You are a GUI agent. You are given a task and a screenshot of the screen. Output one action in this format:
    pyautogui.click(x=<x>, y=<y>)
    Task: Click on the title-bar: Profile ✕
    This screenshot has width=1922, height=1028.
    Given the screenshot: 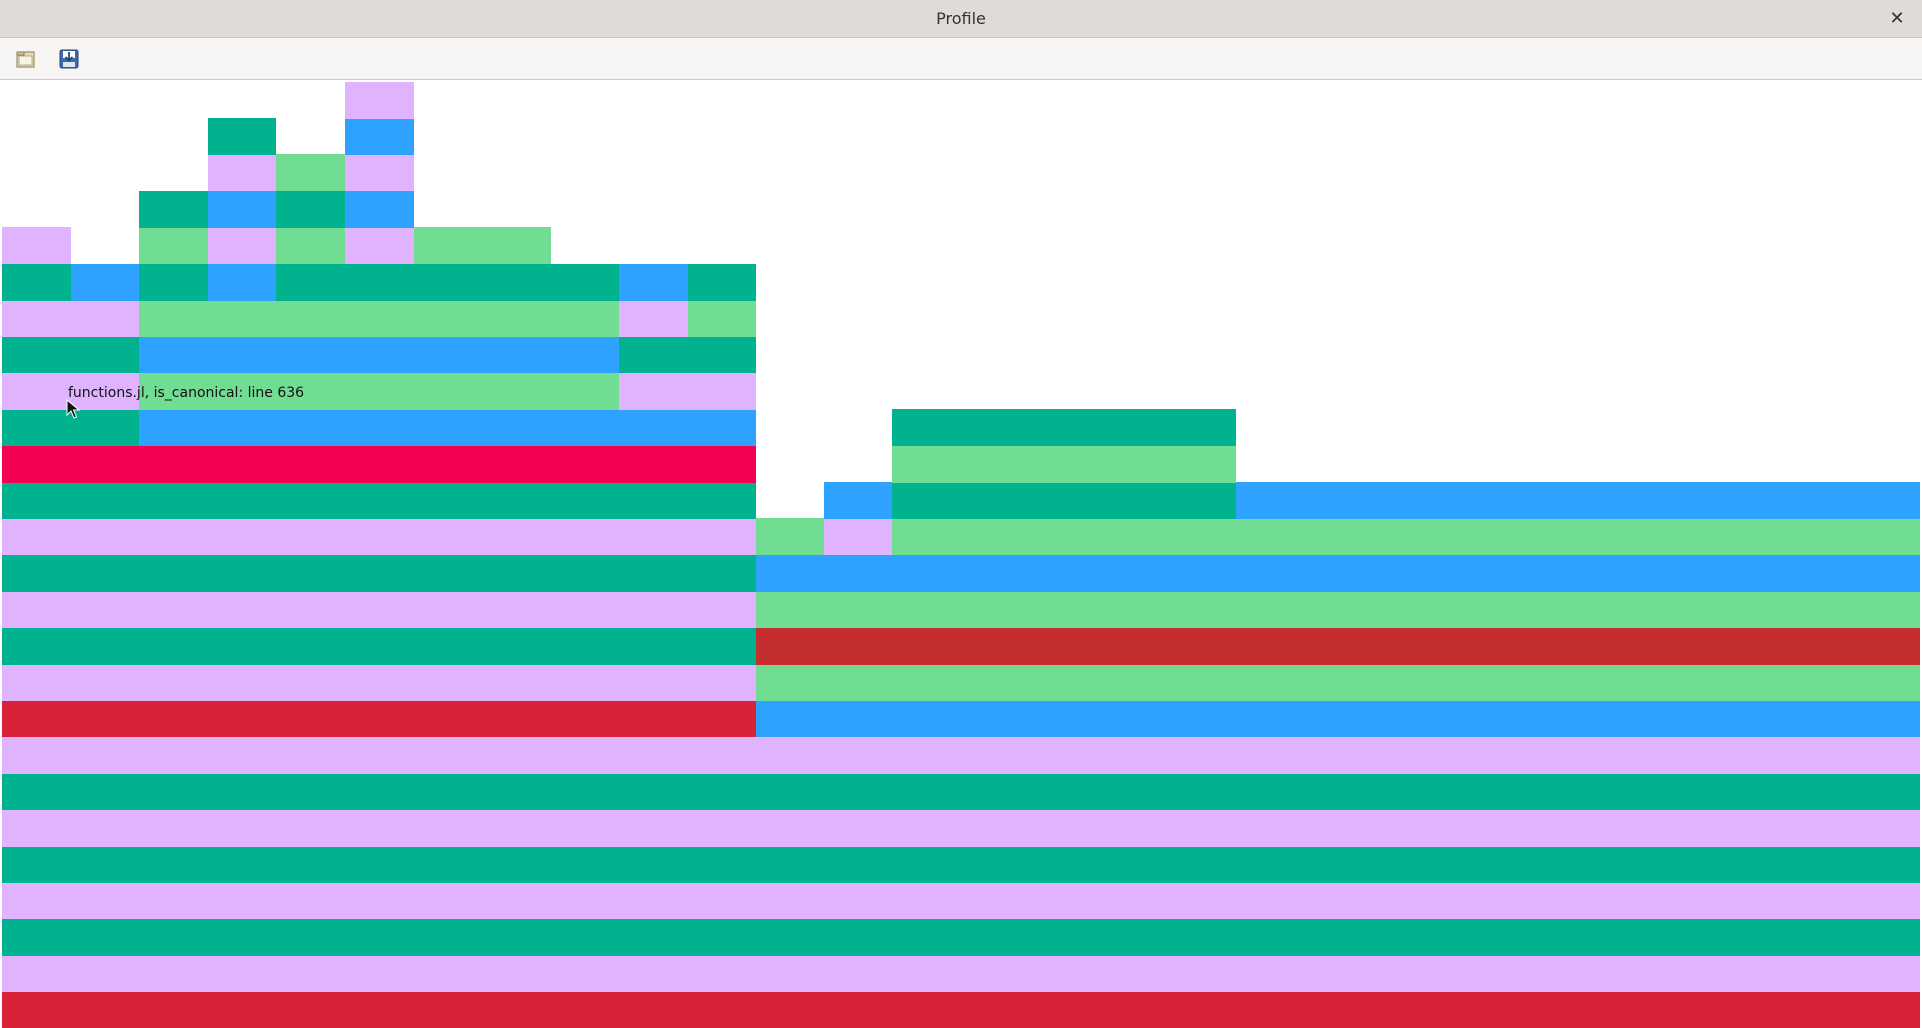 What is the action you would take?
    pyautogui.click(x=961, y=19)
    